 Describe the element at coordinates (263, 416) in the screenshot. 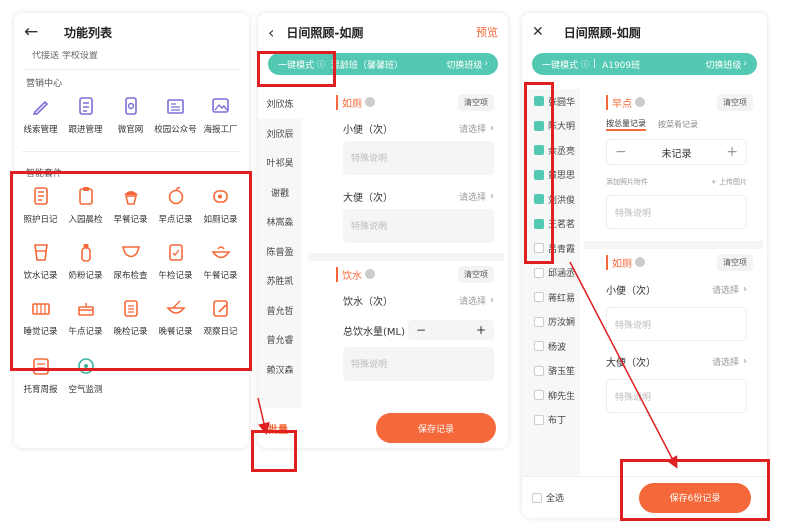

I see `arrow-to-batch` at that location.